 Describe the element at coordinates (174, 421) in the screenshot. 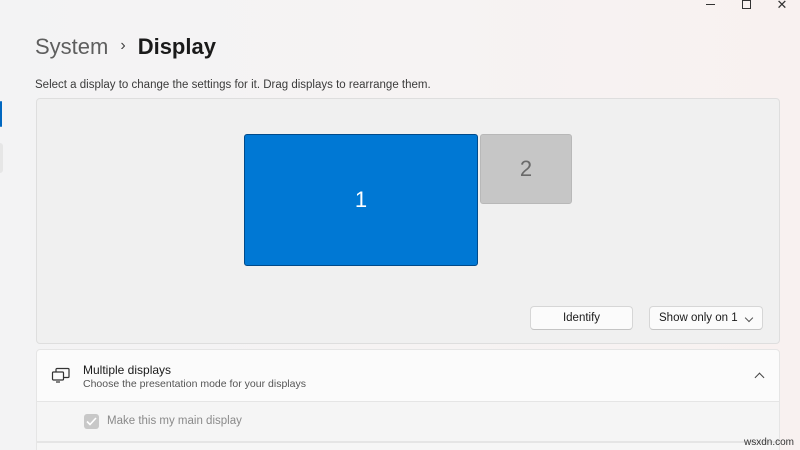

I see `main-display-label: Make this my main display` at that location.